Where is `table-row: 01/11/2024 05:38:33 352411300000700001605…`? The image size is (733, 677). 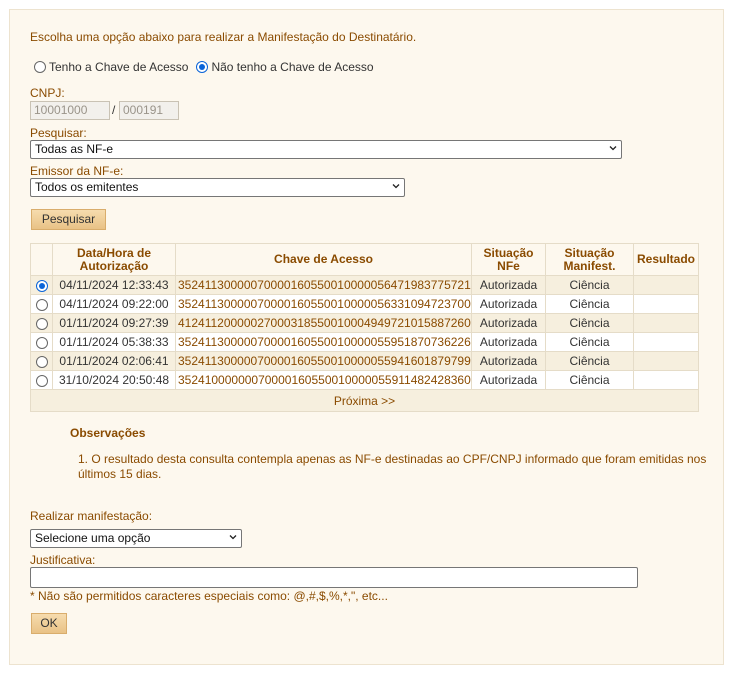
table-row: 01/11/2024 05:38:33 352411300000700001605… is located at coordinates (364, 342).